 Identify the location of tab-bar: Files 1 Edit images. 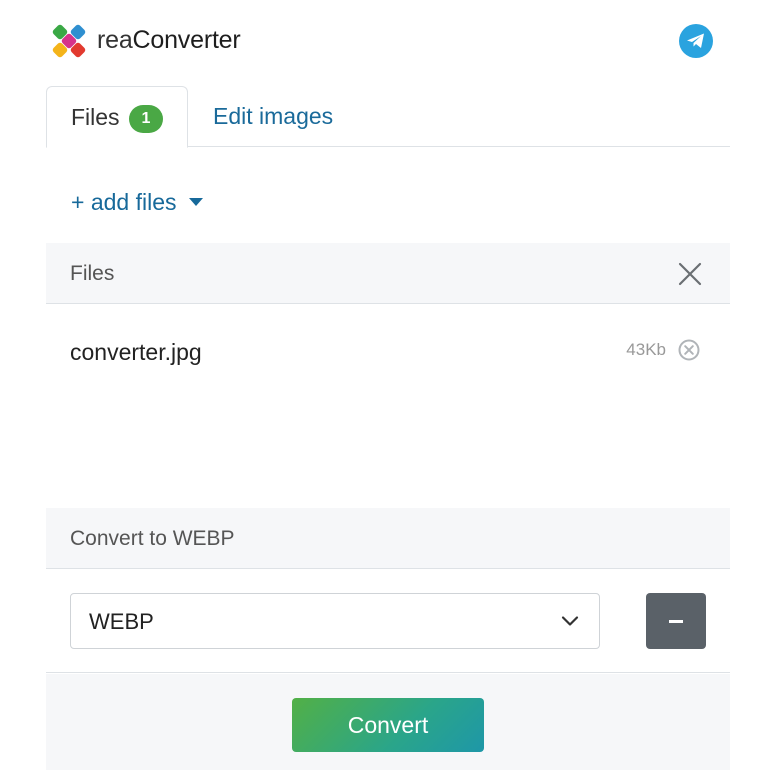
(388, 117).